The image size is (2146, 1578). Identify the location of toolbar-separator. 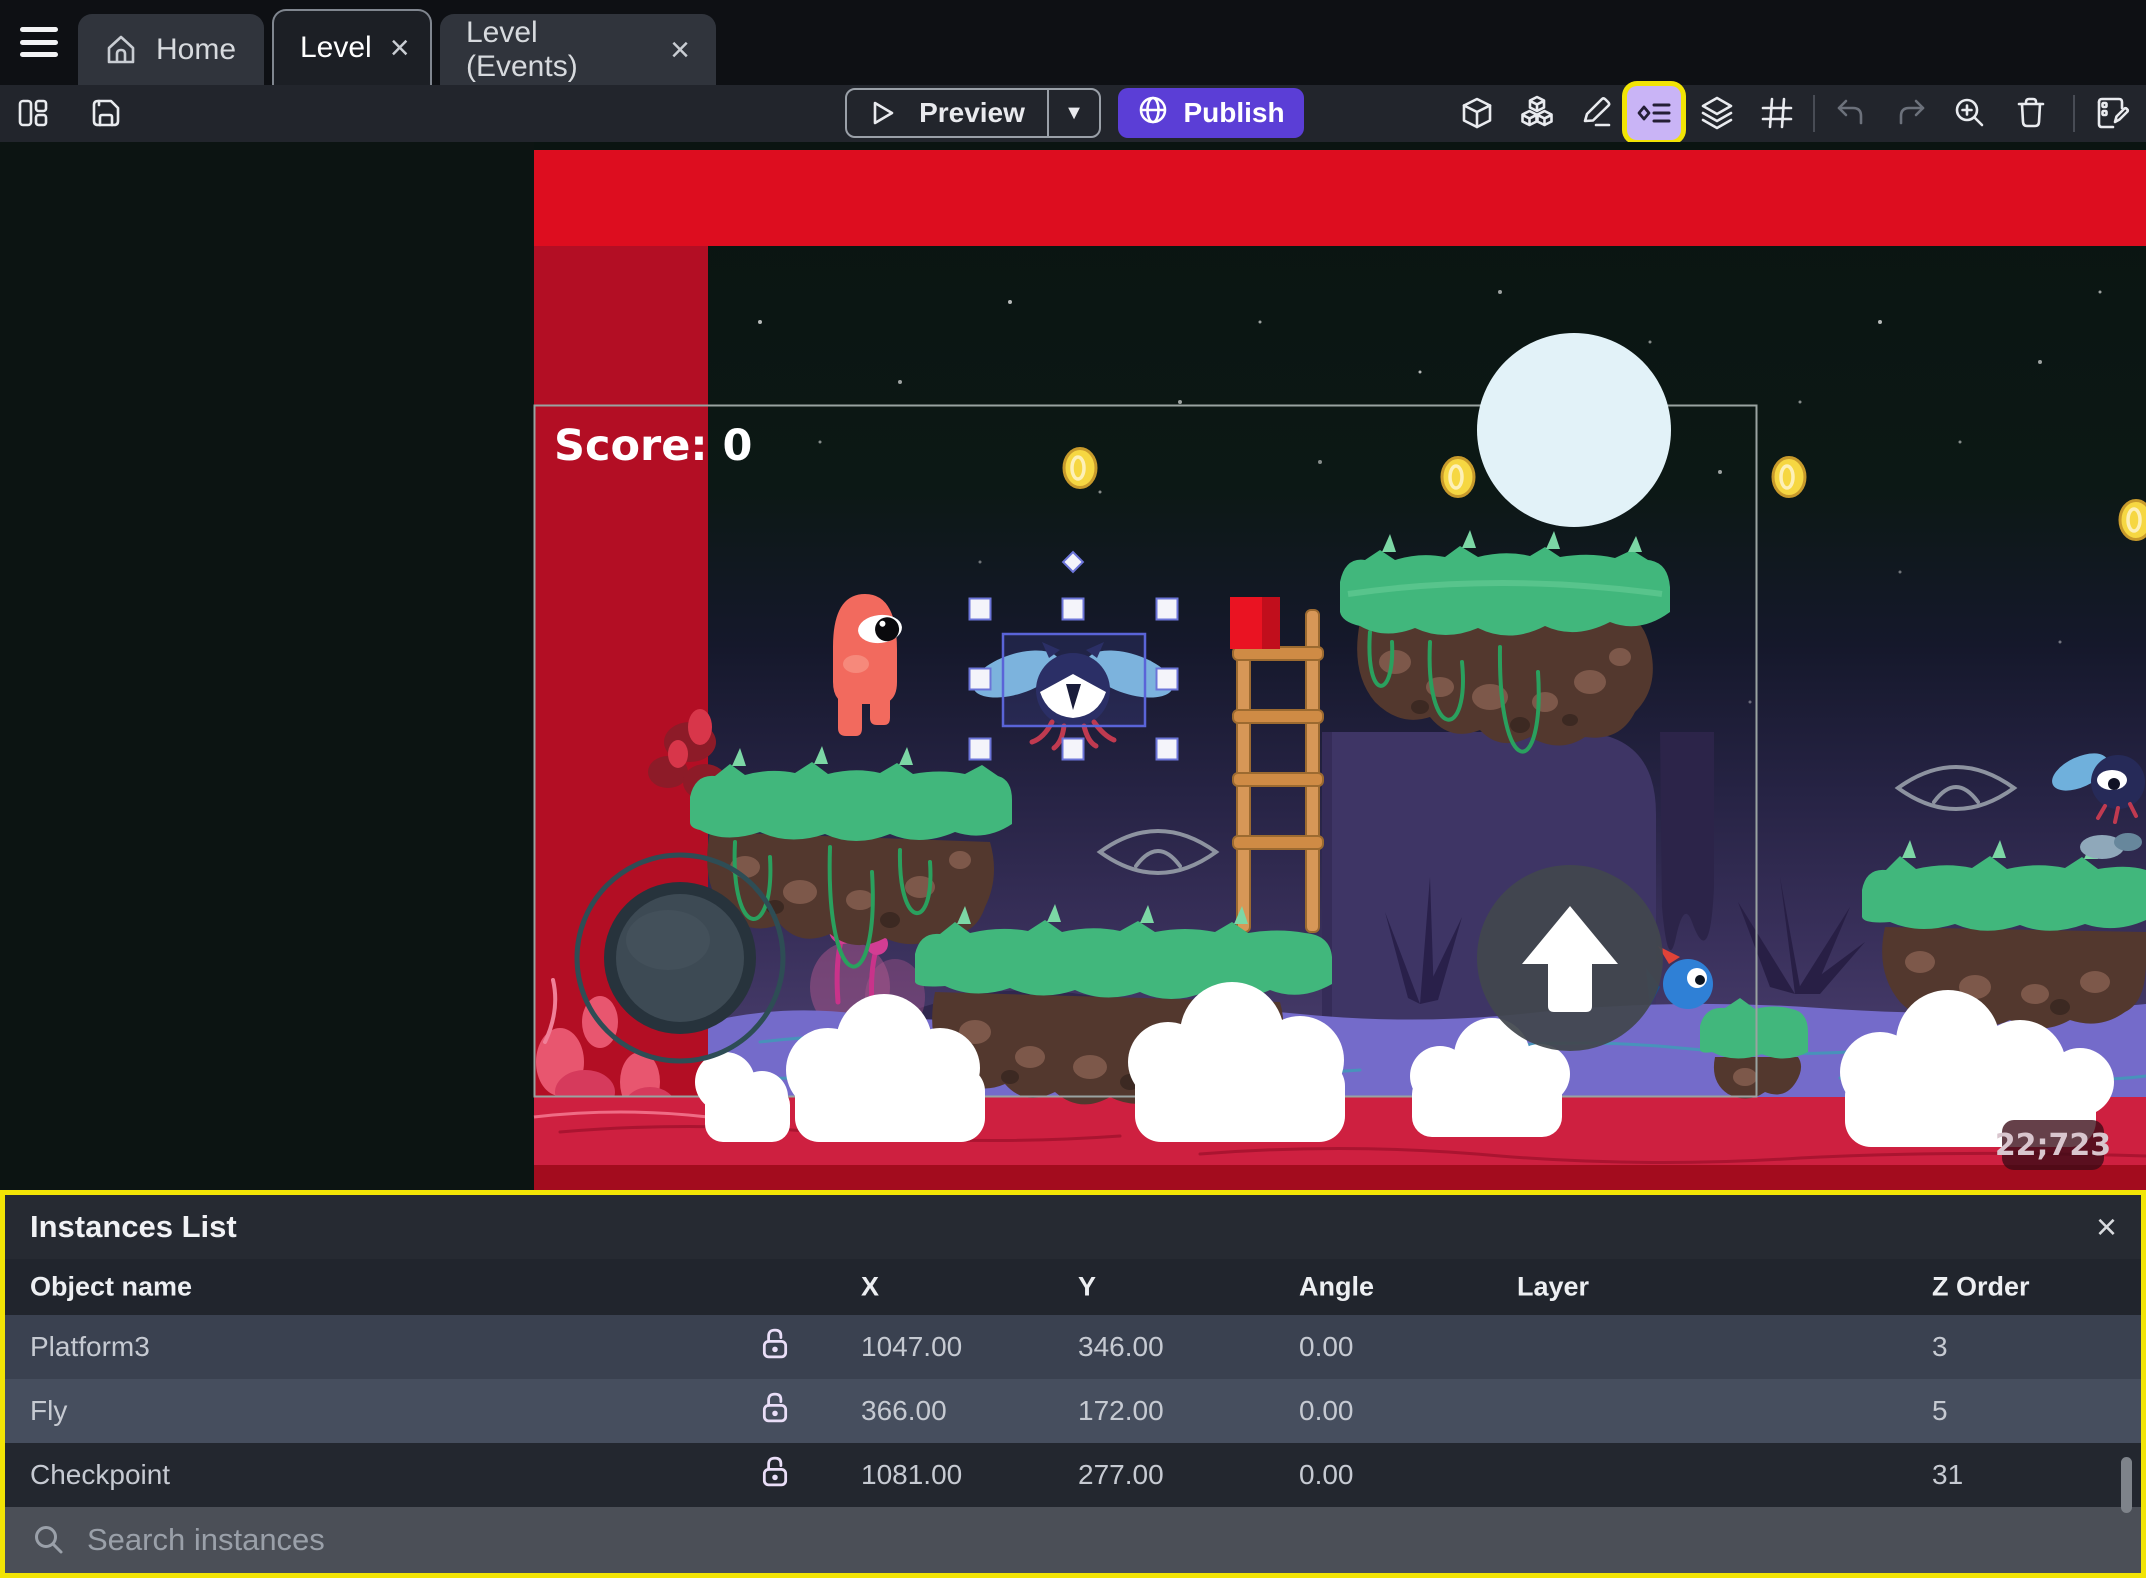
(2074, 113).